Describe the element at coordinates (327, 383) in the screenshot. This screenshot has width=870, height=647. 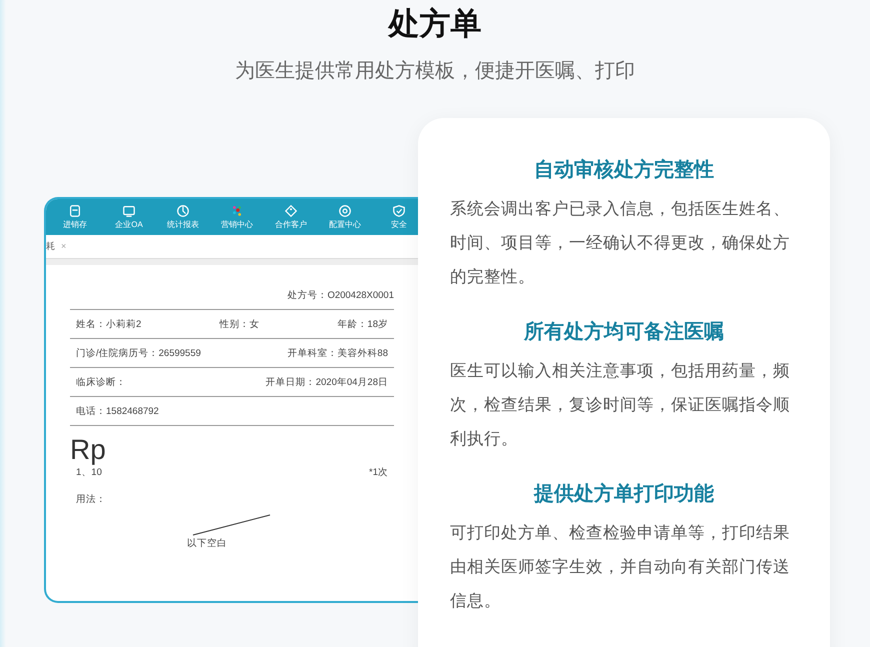
I see `form-field-text: 开单日期：2020年04月28日` at that location.